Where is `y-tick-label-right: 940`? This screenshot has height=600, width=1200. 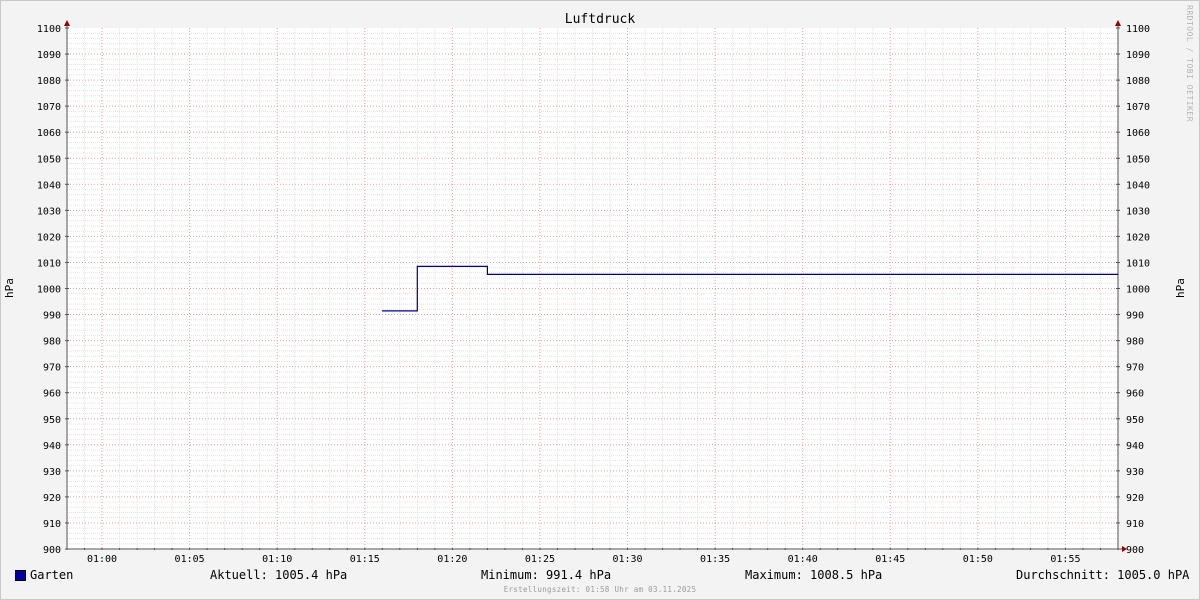
y-tick-label-right: 940 is located at coordinates (1135, 446).